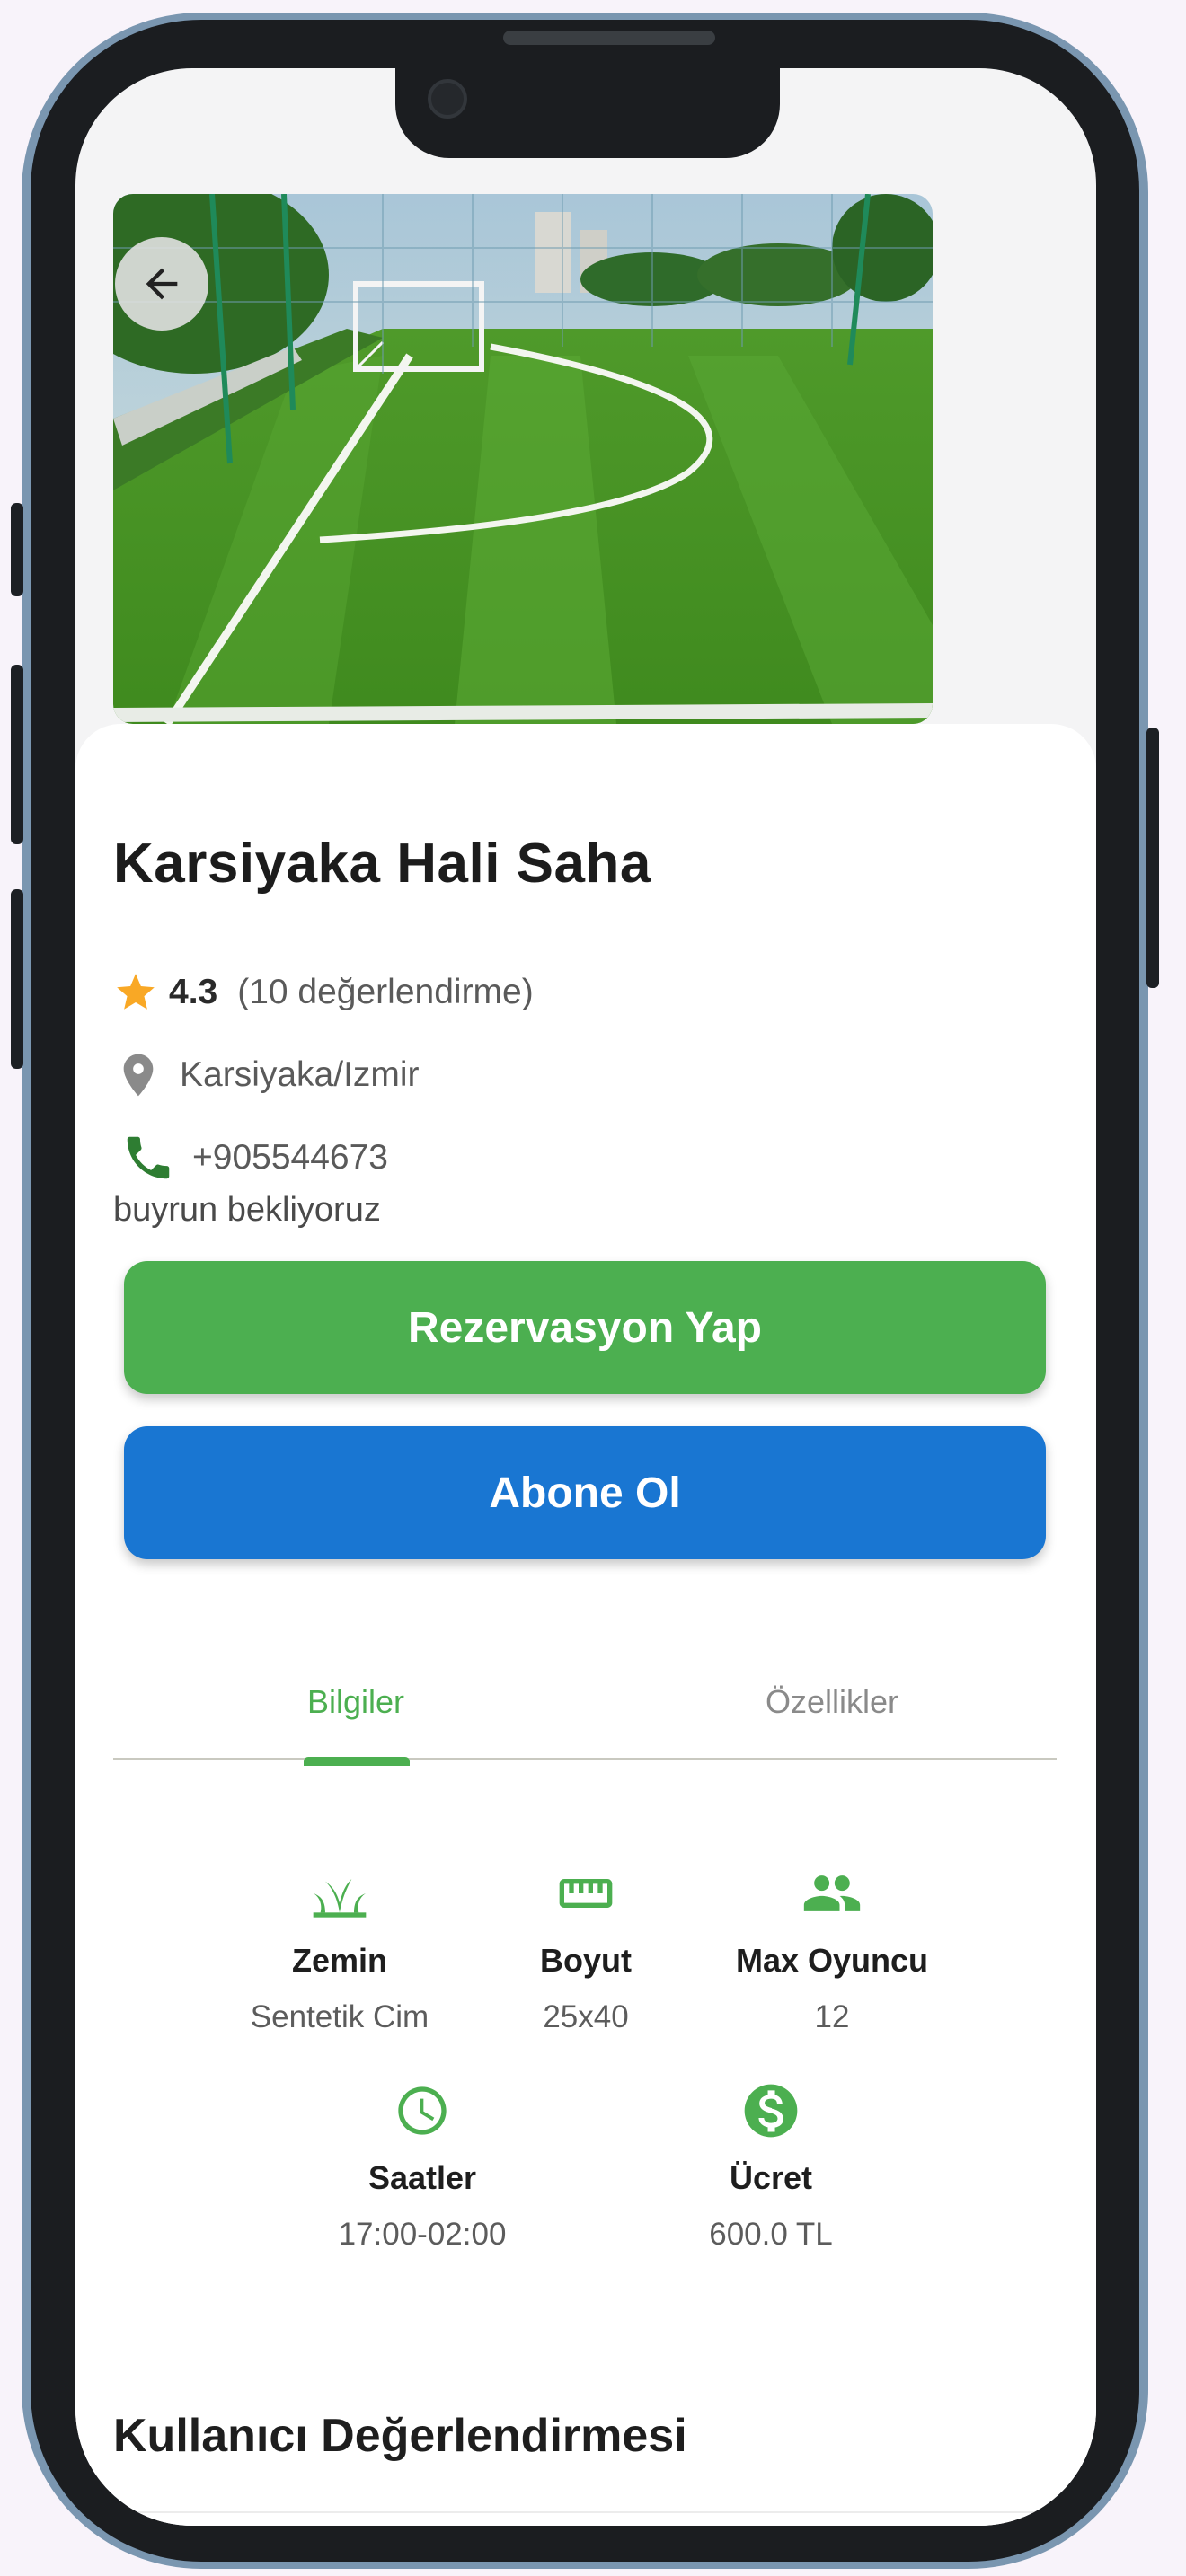 The image size is (1186, 2576). Describe the element at coordinates (148, 1157) in the screenshot. I see `phone-icon` at that location.